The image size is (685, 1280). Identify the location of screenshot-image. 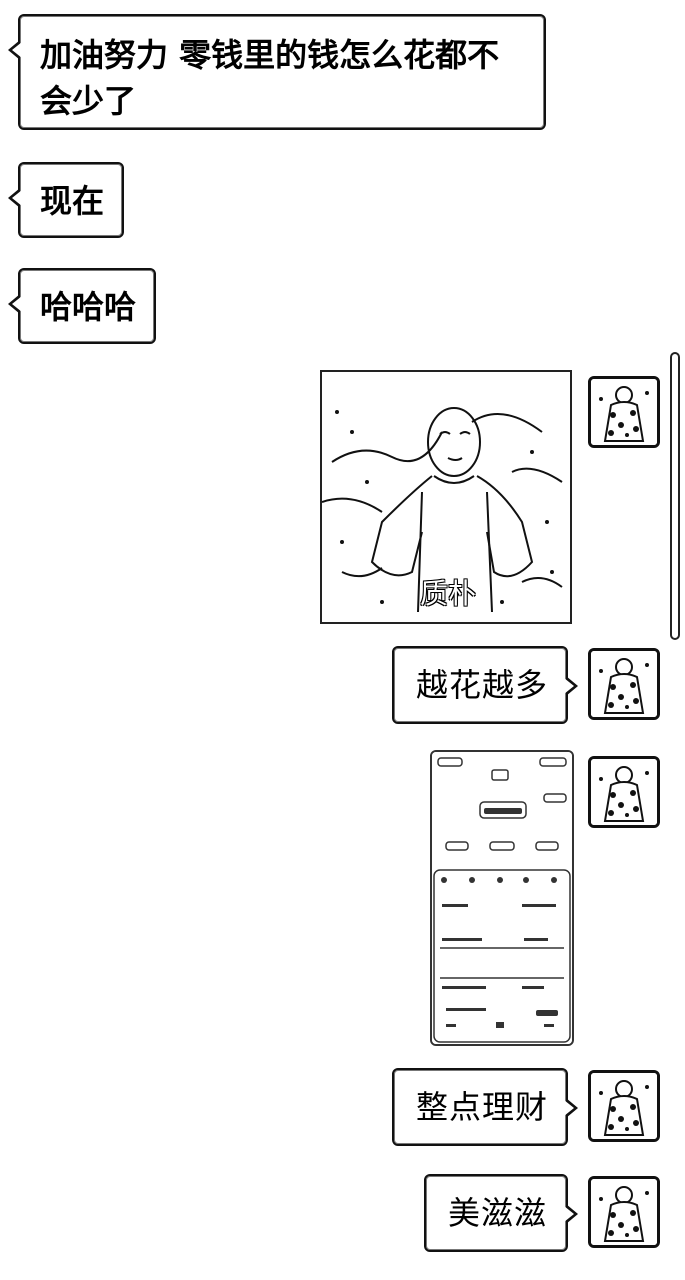
(502, 898).